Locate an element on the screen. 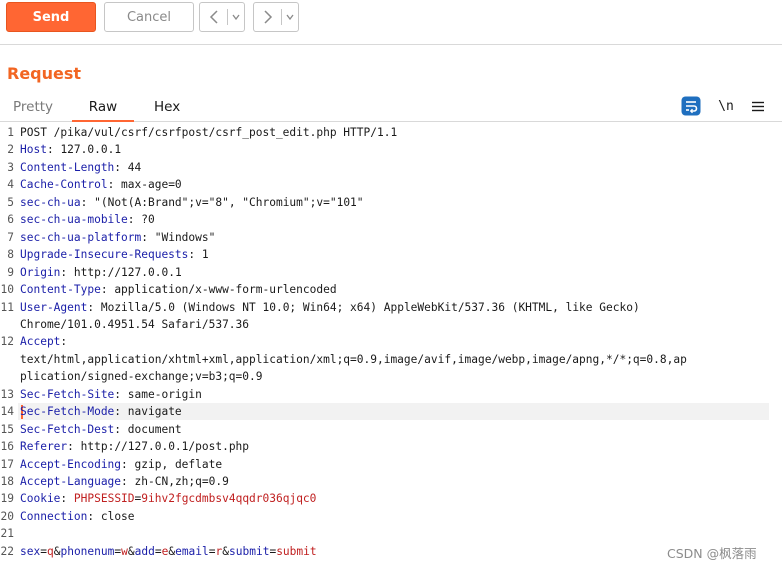 The image size is (782, 569). line-number: 8 is located at coordinates (10, 255).